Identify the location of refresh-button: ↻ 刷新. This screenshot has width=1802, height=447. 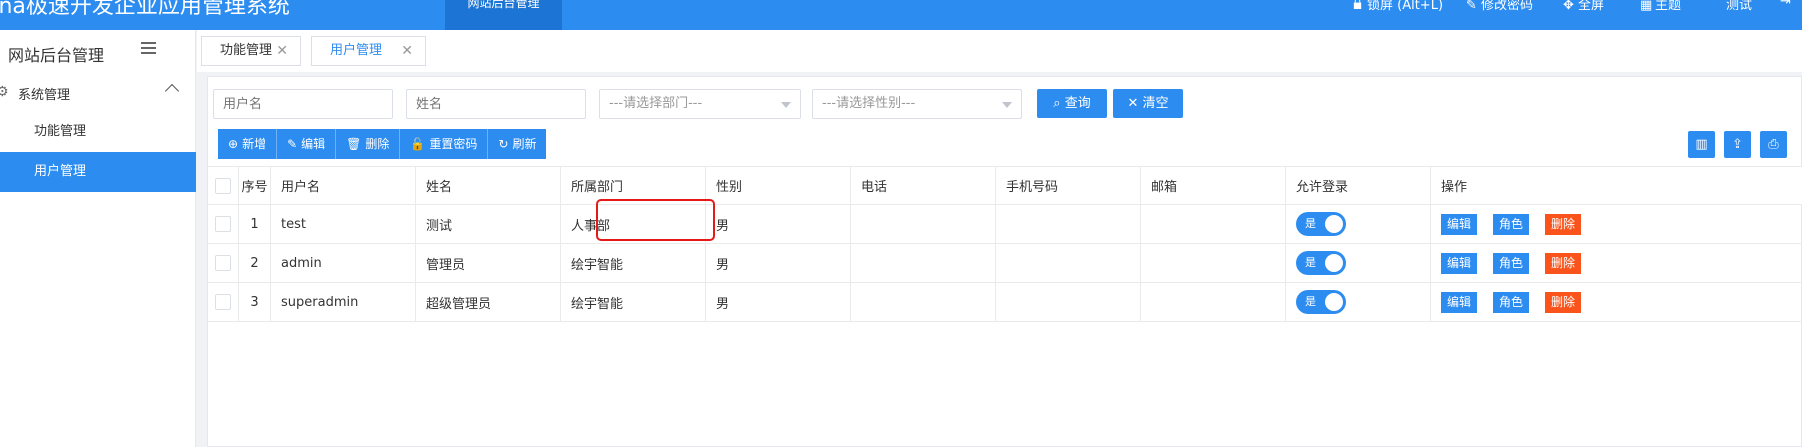
(517, 144).